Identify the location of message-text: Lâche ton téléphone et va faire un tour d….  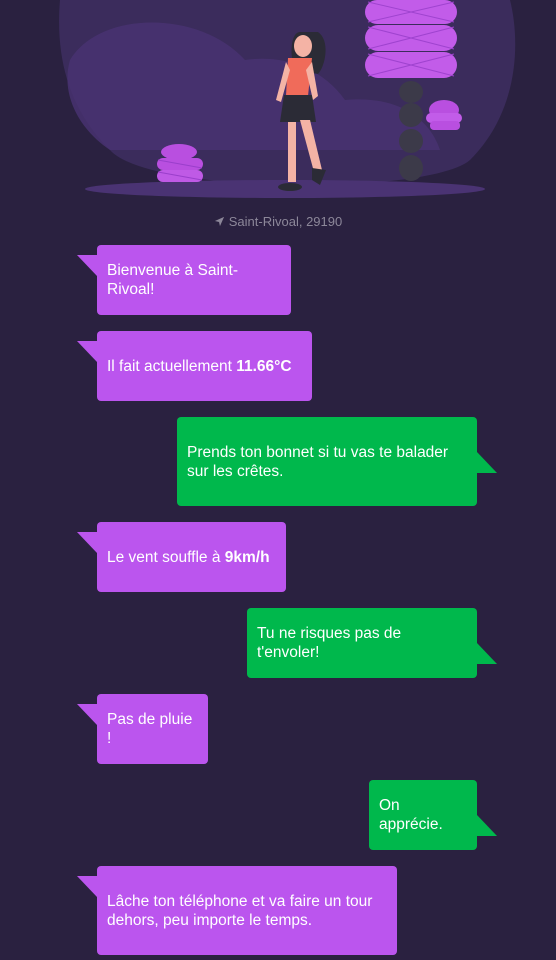
(239, 911).